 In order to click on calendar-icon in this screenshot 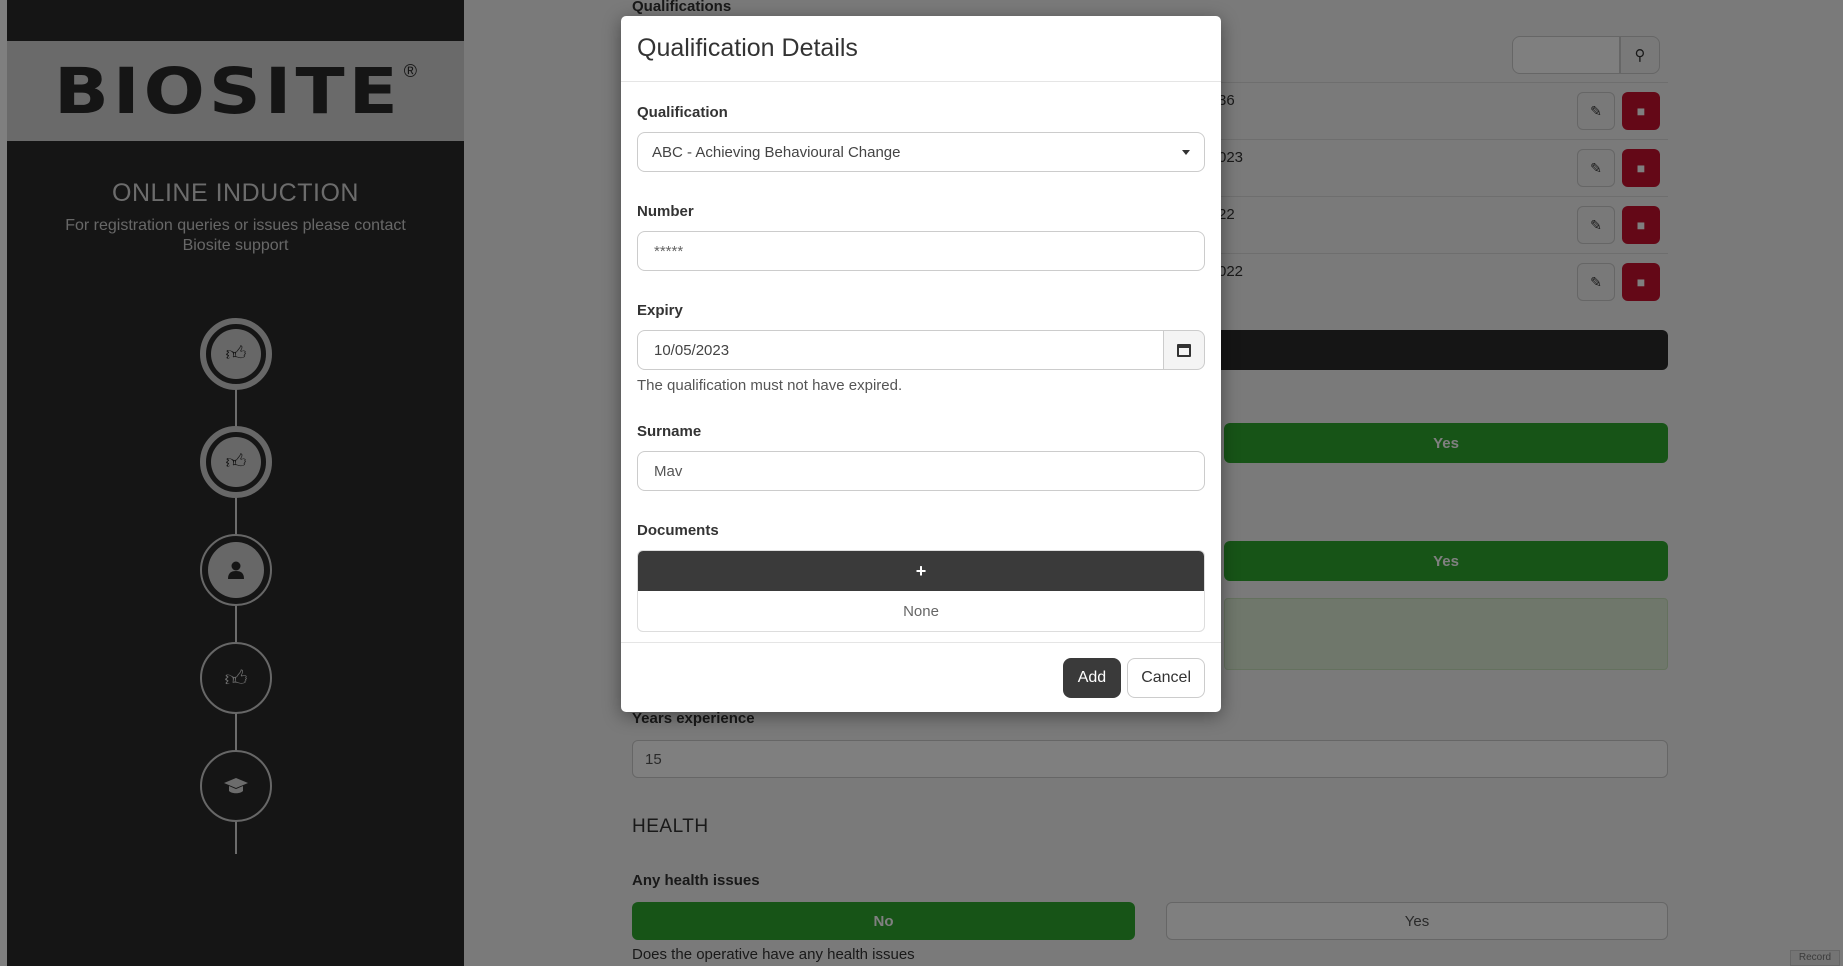, I will do `click(1184, 350)`.